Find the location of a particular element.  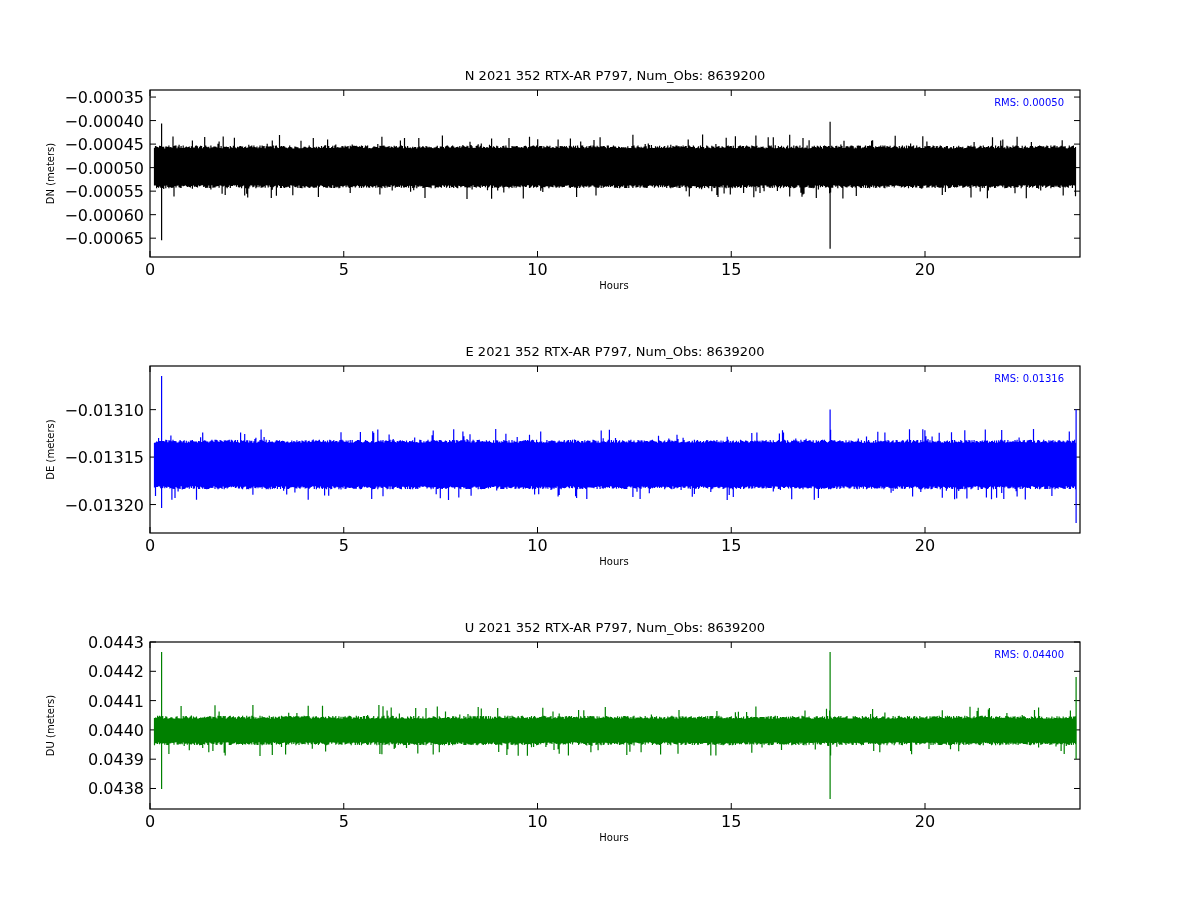

rms-label: RMS: 0.01316 is located at coordinates (1029, 378).